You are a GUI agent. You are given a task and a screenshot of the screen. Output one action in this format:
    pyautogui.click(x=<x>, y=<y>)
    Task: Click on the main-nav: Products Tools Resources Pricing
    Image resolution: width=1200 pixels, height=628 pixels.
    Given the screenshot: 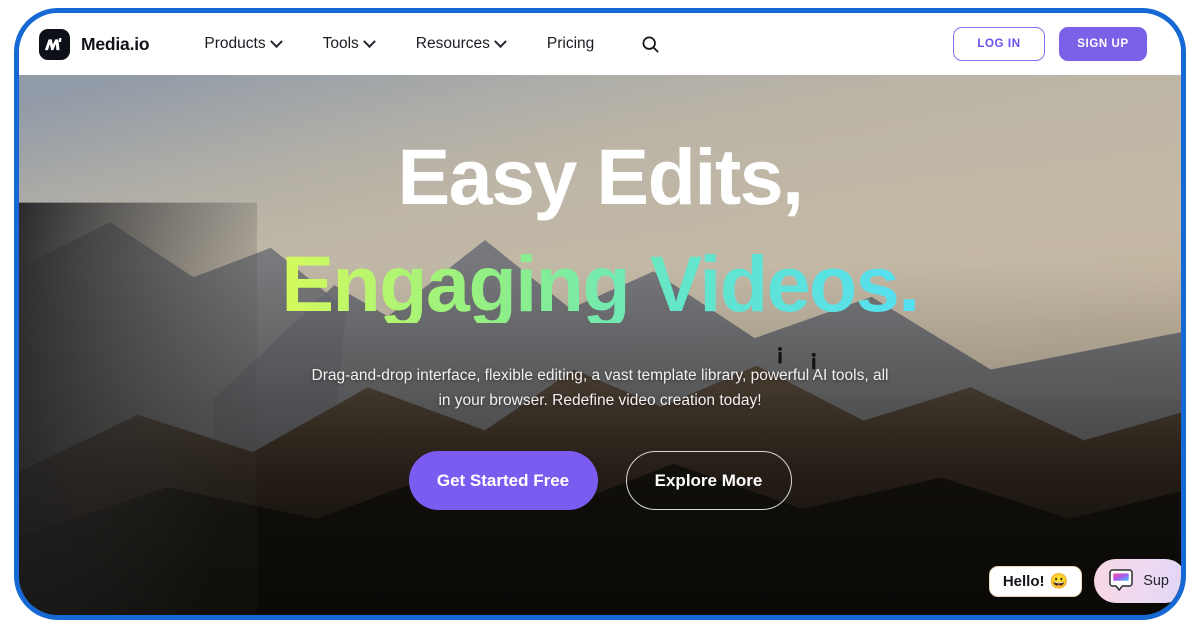 What is the action you would take?
    pyautogui.click(x=423, y=44)
    